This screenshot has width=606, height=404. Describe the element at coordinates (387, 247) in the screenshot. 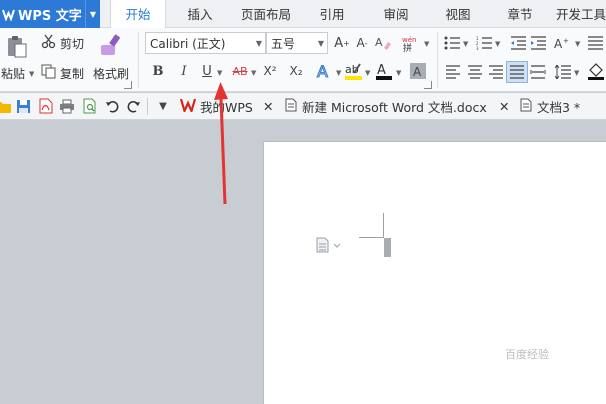

I see `text-cursor` at that location.